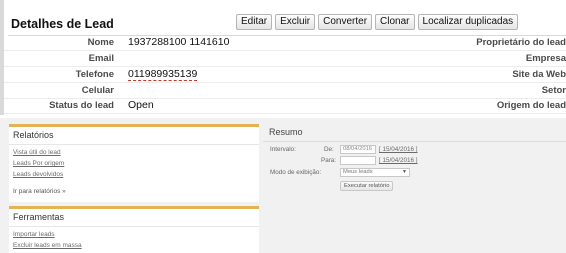 The height and width of the screenshot is (253, 566). I want to click on reports-divider, so click(134, 144).